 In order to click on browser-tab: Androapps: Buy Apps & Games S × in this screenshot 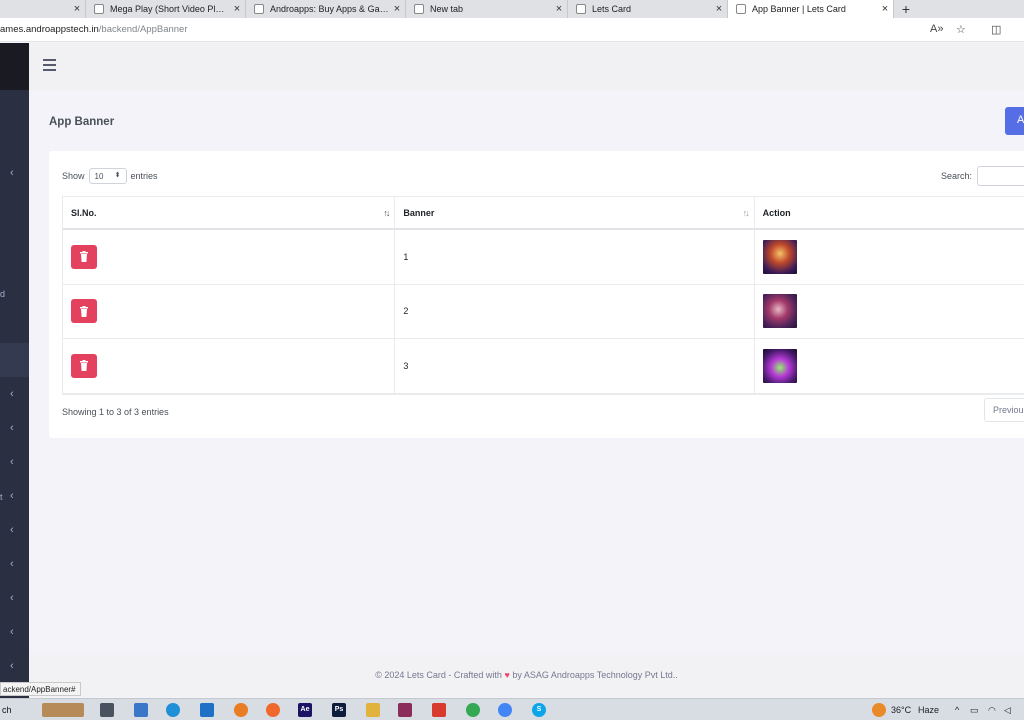, I will do `click(326, 9)`.